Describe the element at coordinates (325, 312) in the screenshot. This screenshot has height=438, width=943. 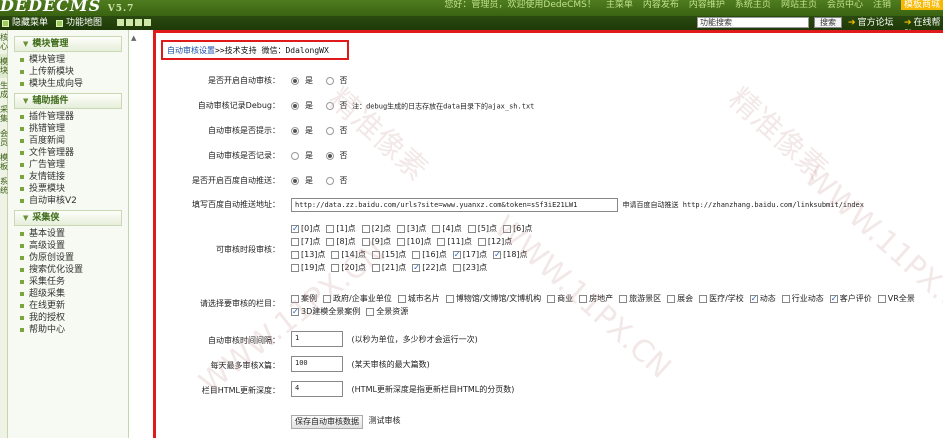
I see `column-checkbox: 3D建模全景案例` at that location.